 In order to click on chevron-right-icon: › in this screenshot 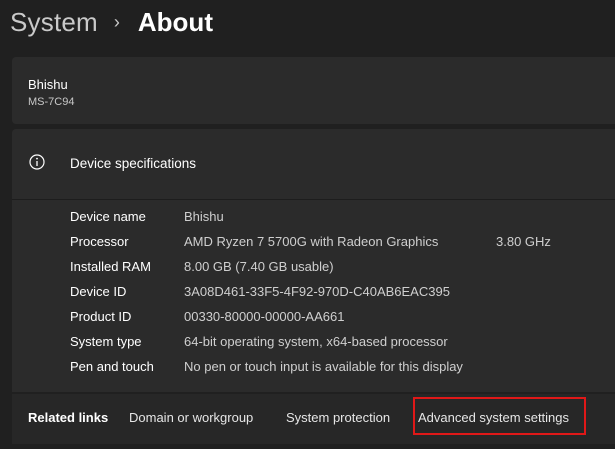, I will do `click(116, 21)`.